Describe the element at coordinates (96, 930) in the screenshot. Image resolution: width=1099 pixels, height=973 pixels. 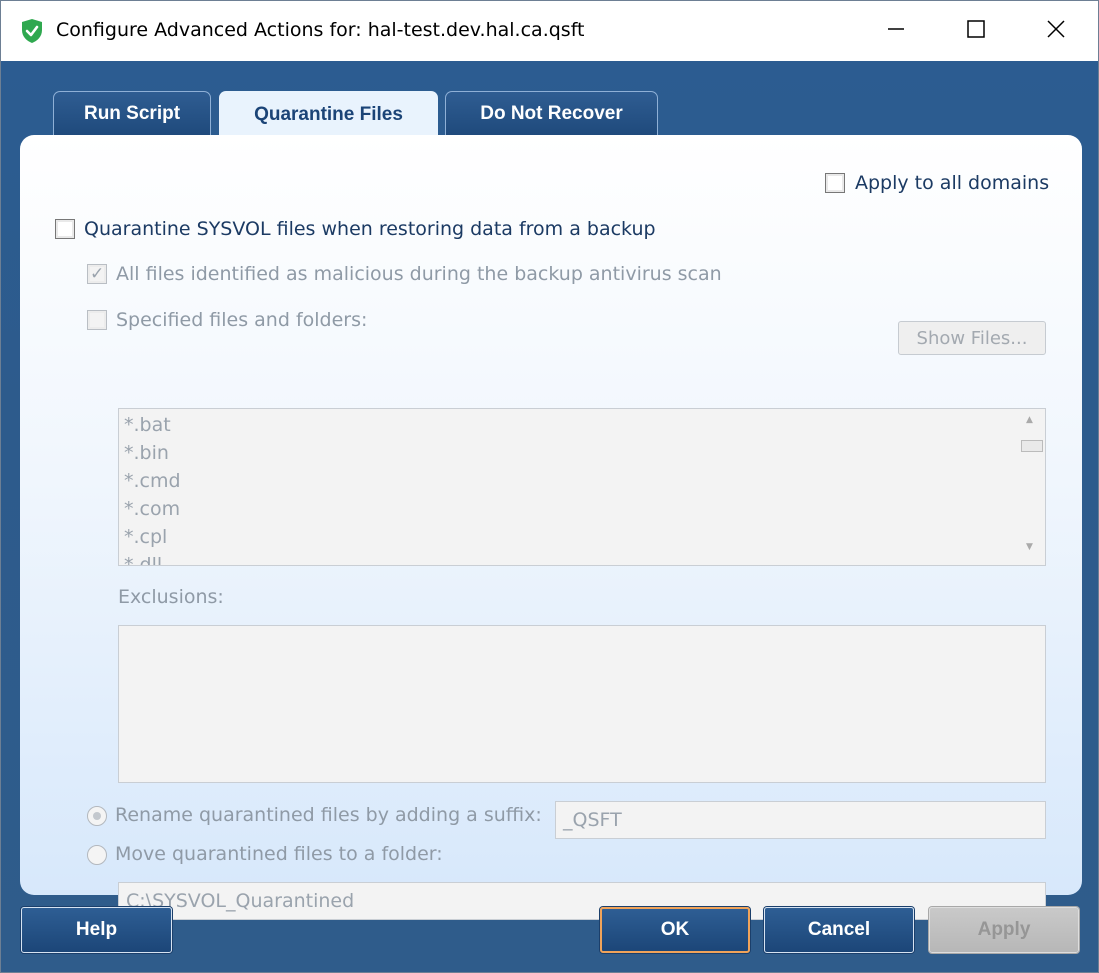
I see `help-button: Help` at that location.